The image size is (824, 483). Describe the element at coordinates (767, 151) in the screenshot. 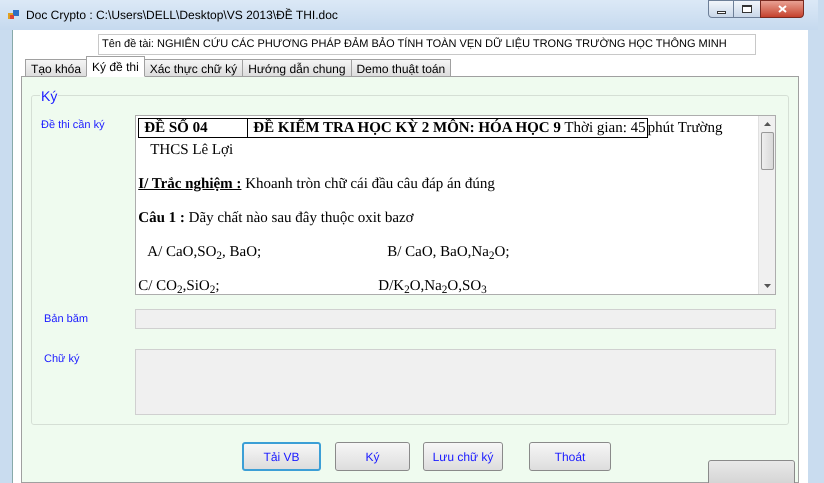

I see `scroll-thumb` at that location.